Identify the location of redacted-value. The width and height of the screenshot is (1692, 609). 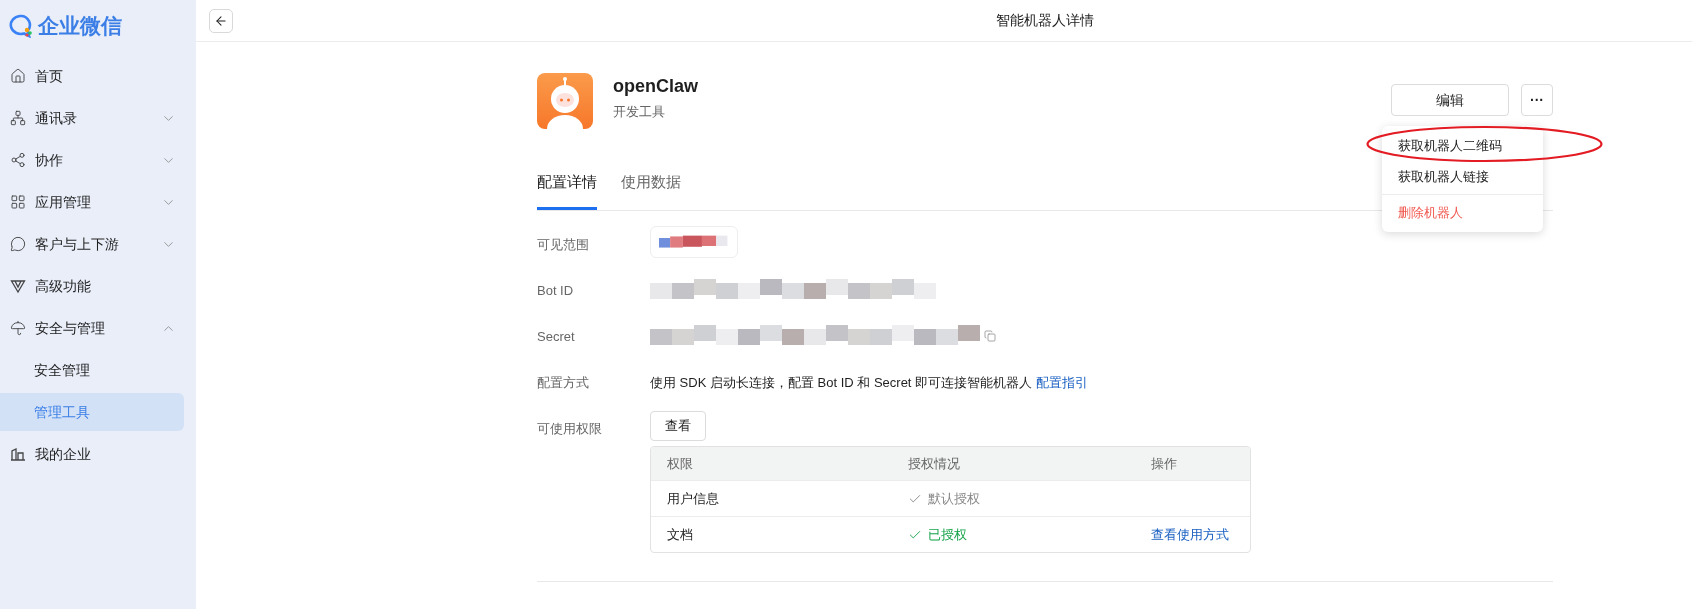
(694, 242).